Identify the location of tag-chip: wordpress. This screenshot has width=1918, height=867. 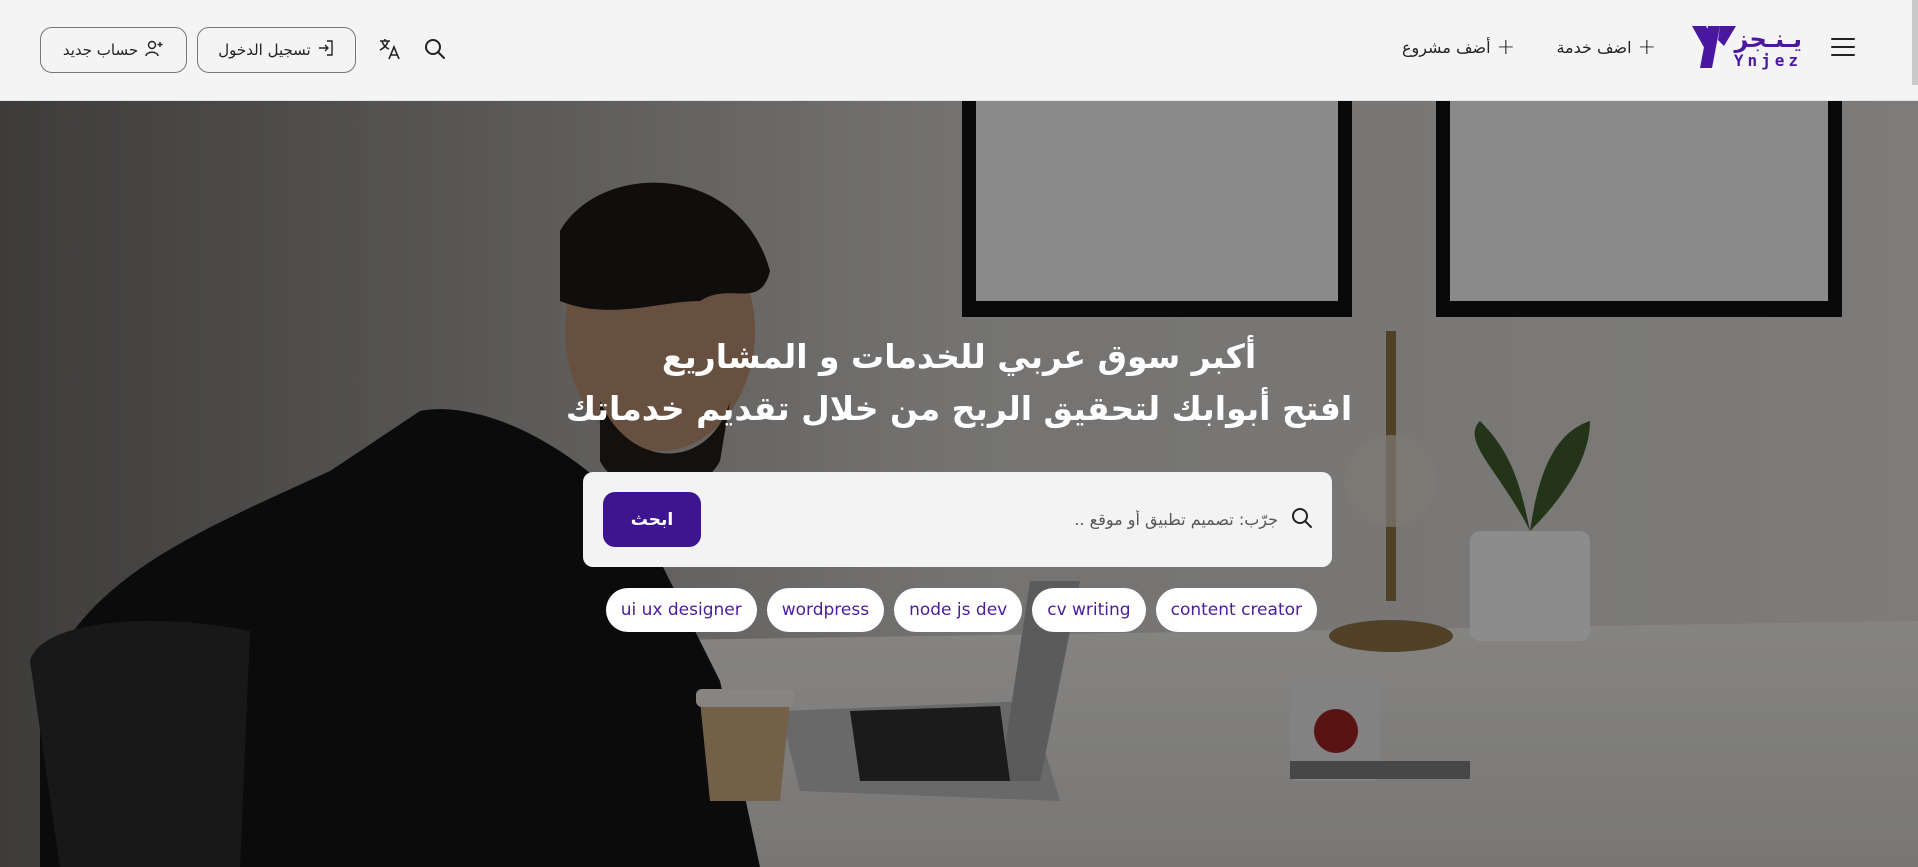
(825, 610).